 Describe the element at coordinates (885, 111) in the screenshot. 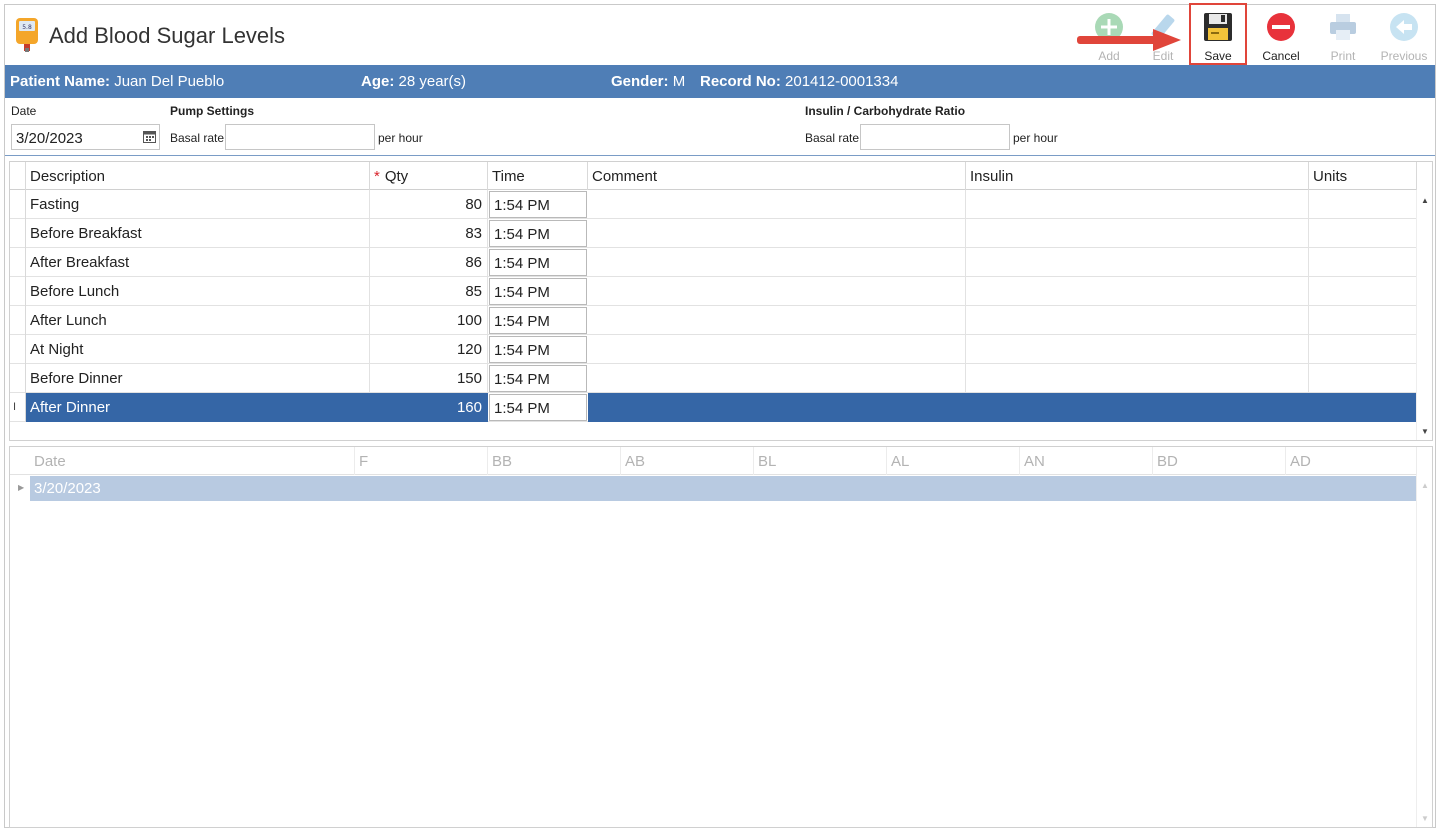

I see `ratio-label: Insulin / Carbohydrate Ratio` at that location.